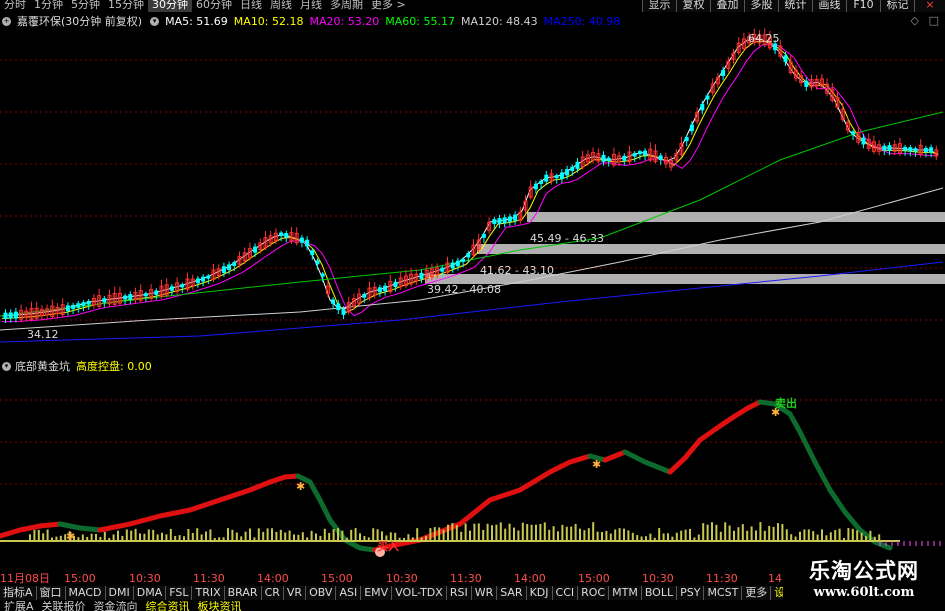 This screenshot has width=945, height=611. Describe the element at coordinates (659, 593) in the screenshot. I see `indicator-tab: BOLL` at that location.